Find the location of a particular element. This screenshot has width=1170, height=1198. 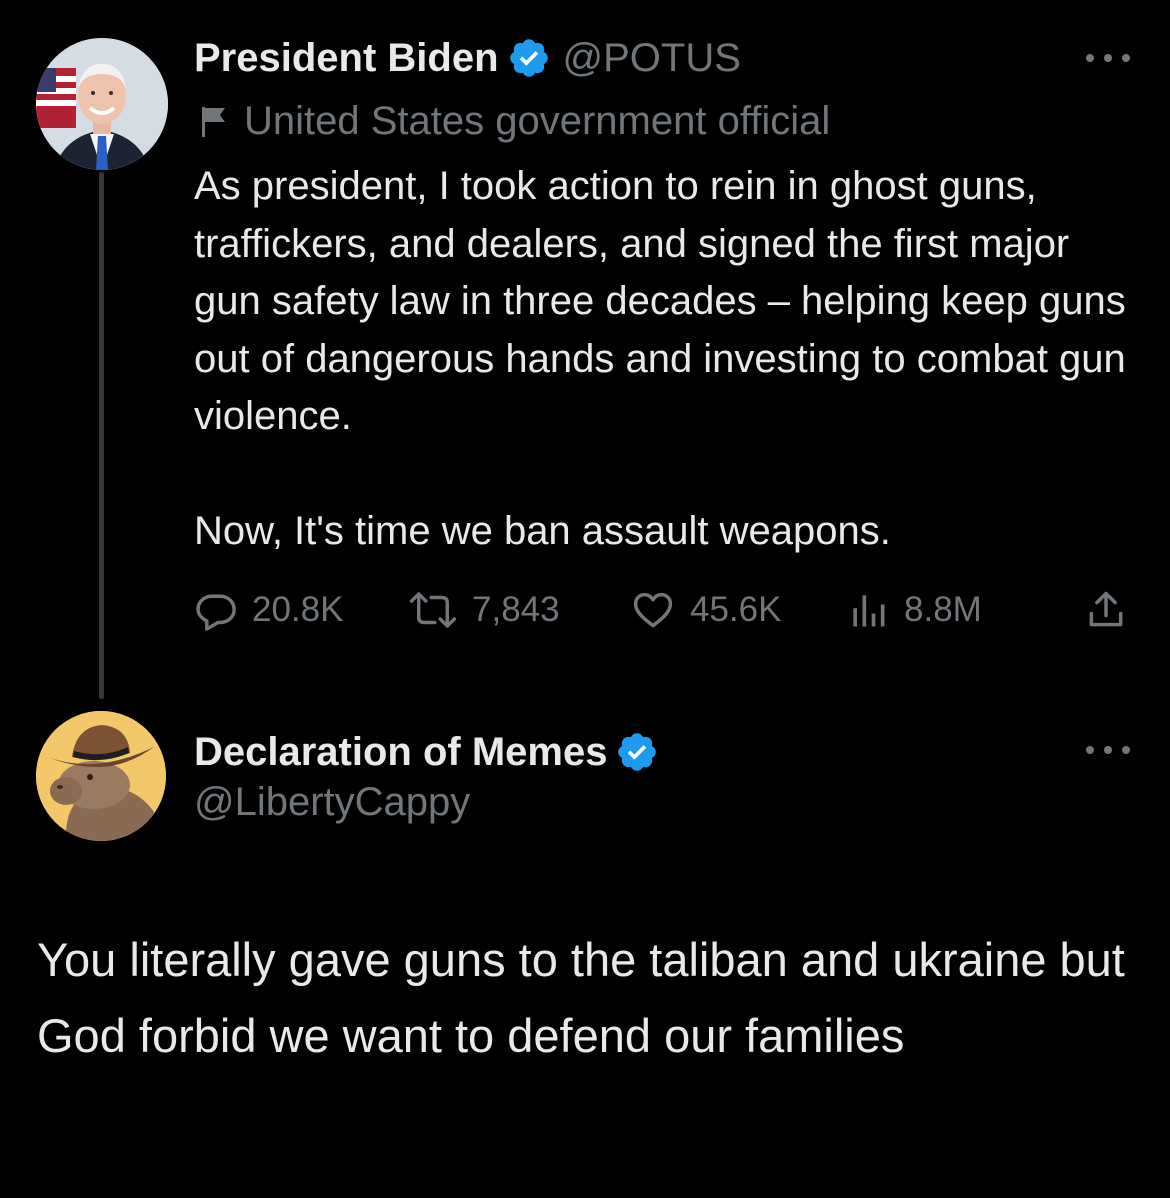

reply-icon is located at coordinates (216, 612).